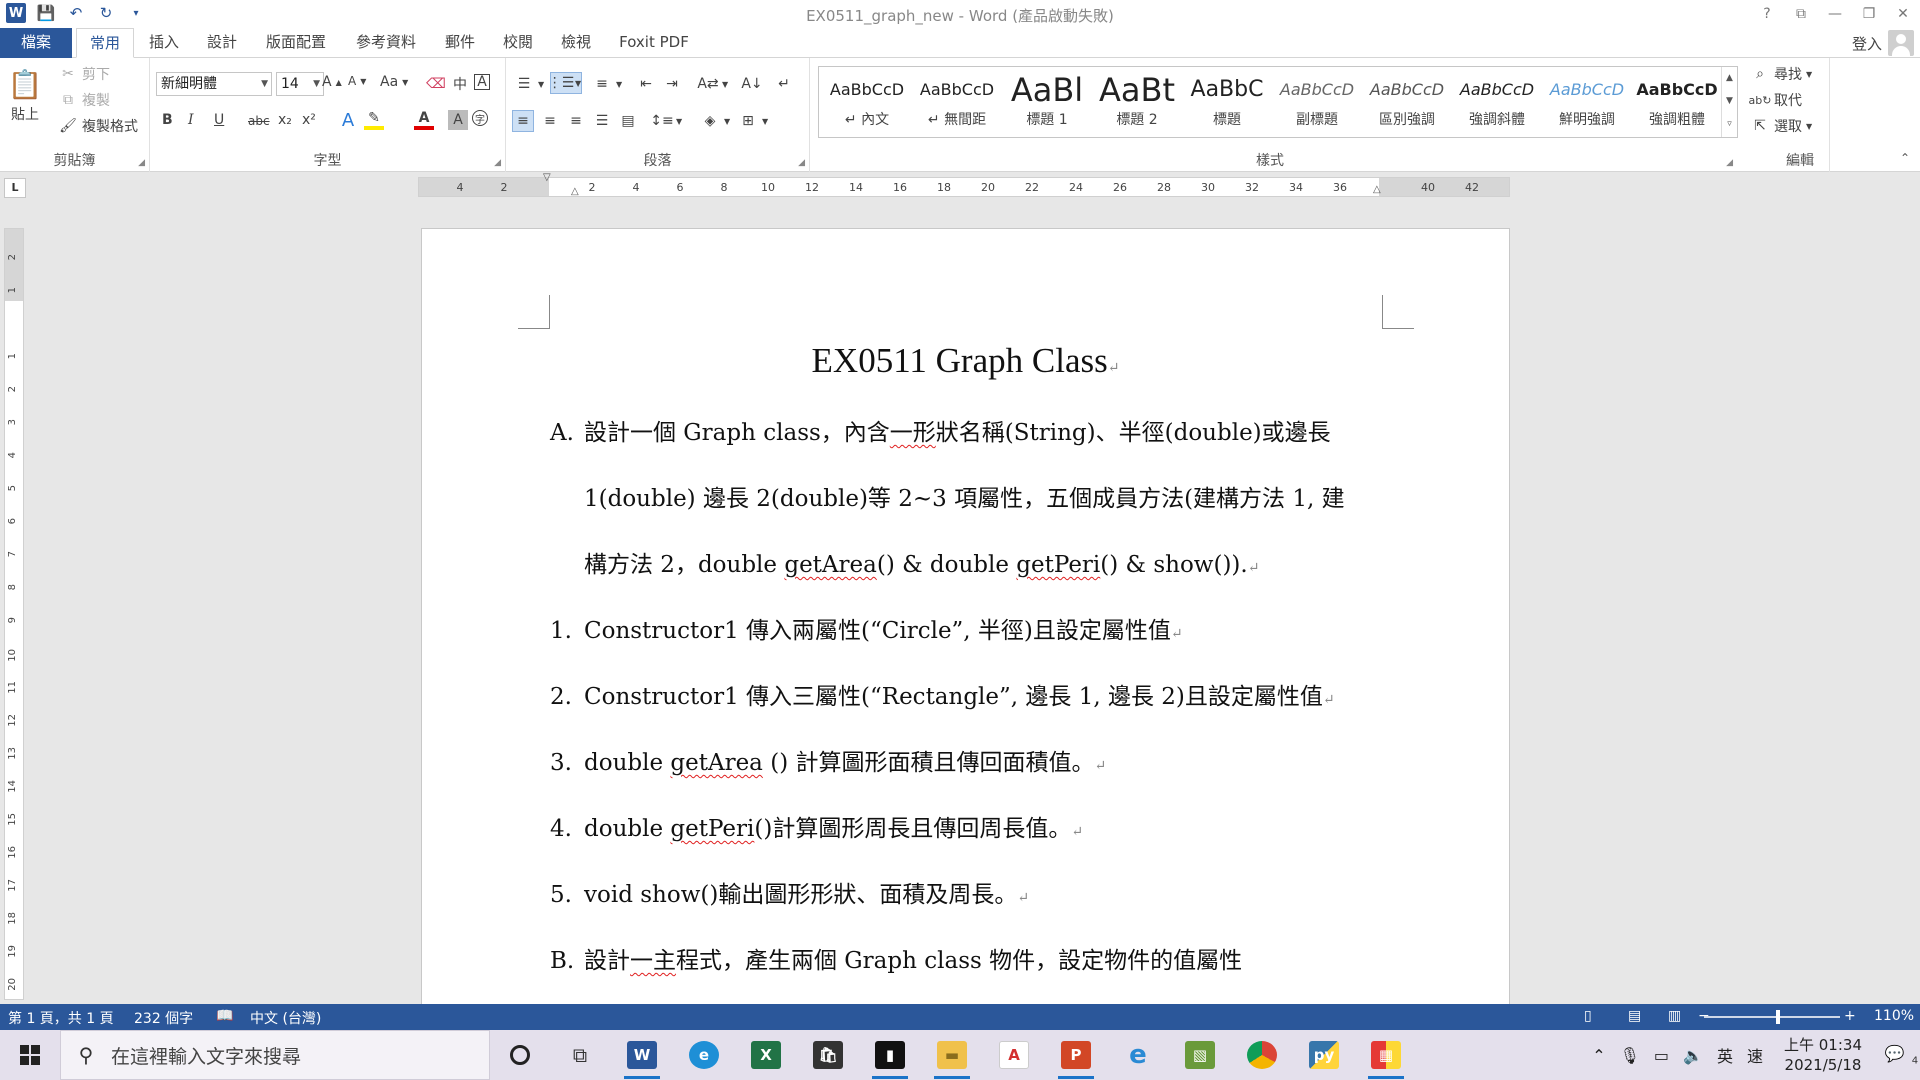 The image size is (1920, 1080). What do you see at coordinates (1677, 102) in the screenshot?
I see `style-strong: AaBbCcD 強調粗體` at bounding box center [1677, 102].